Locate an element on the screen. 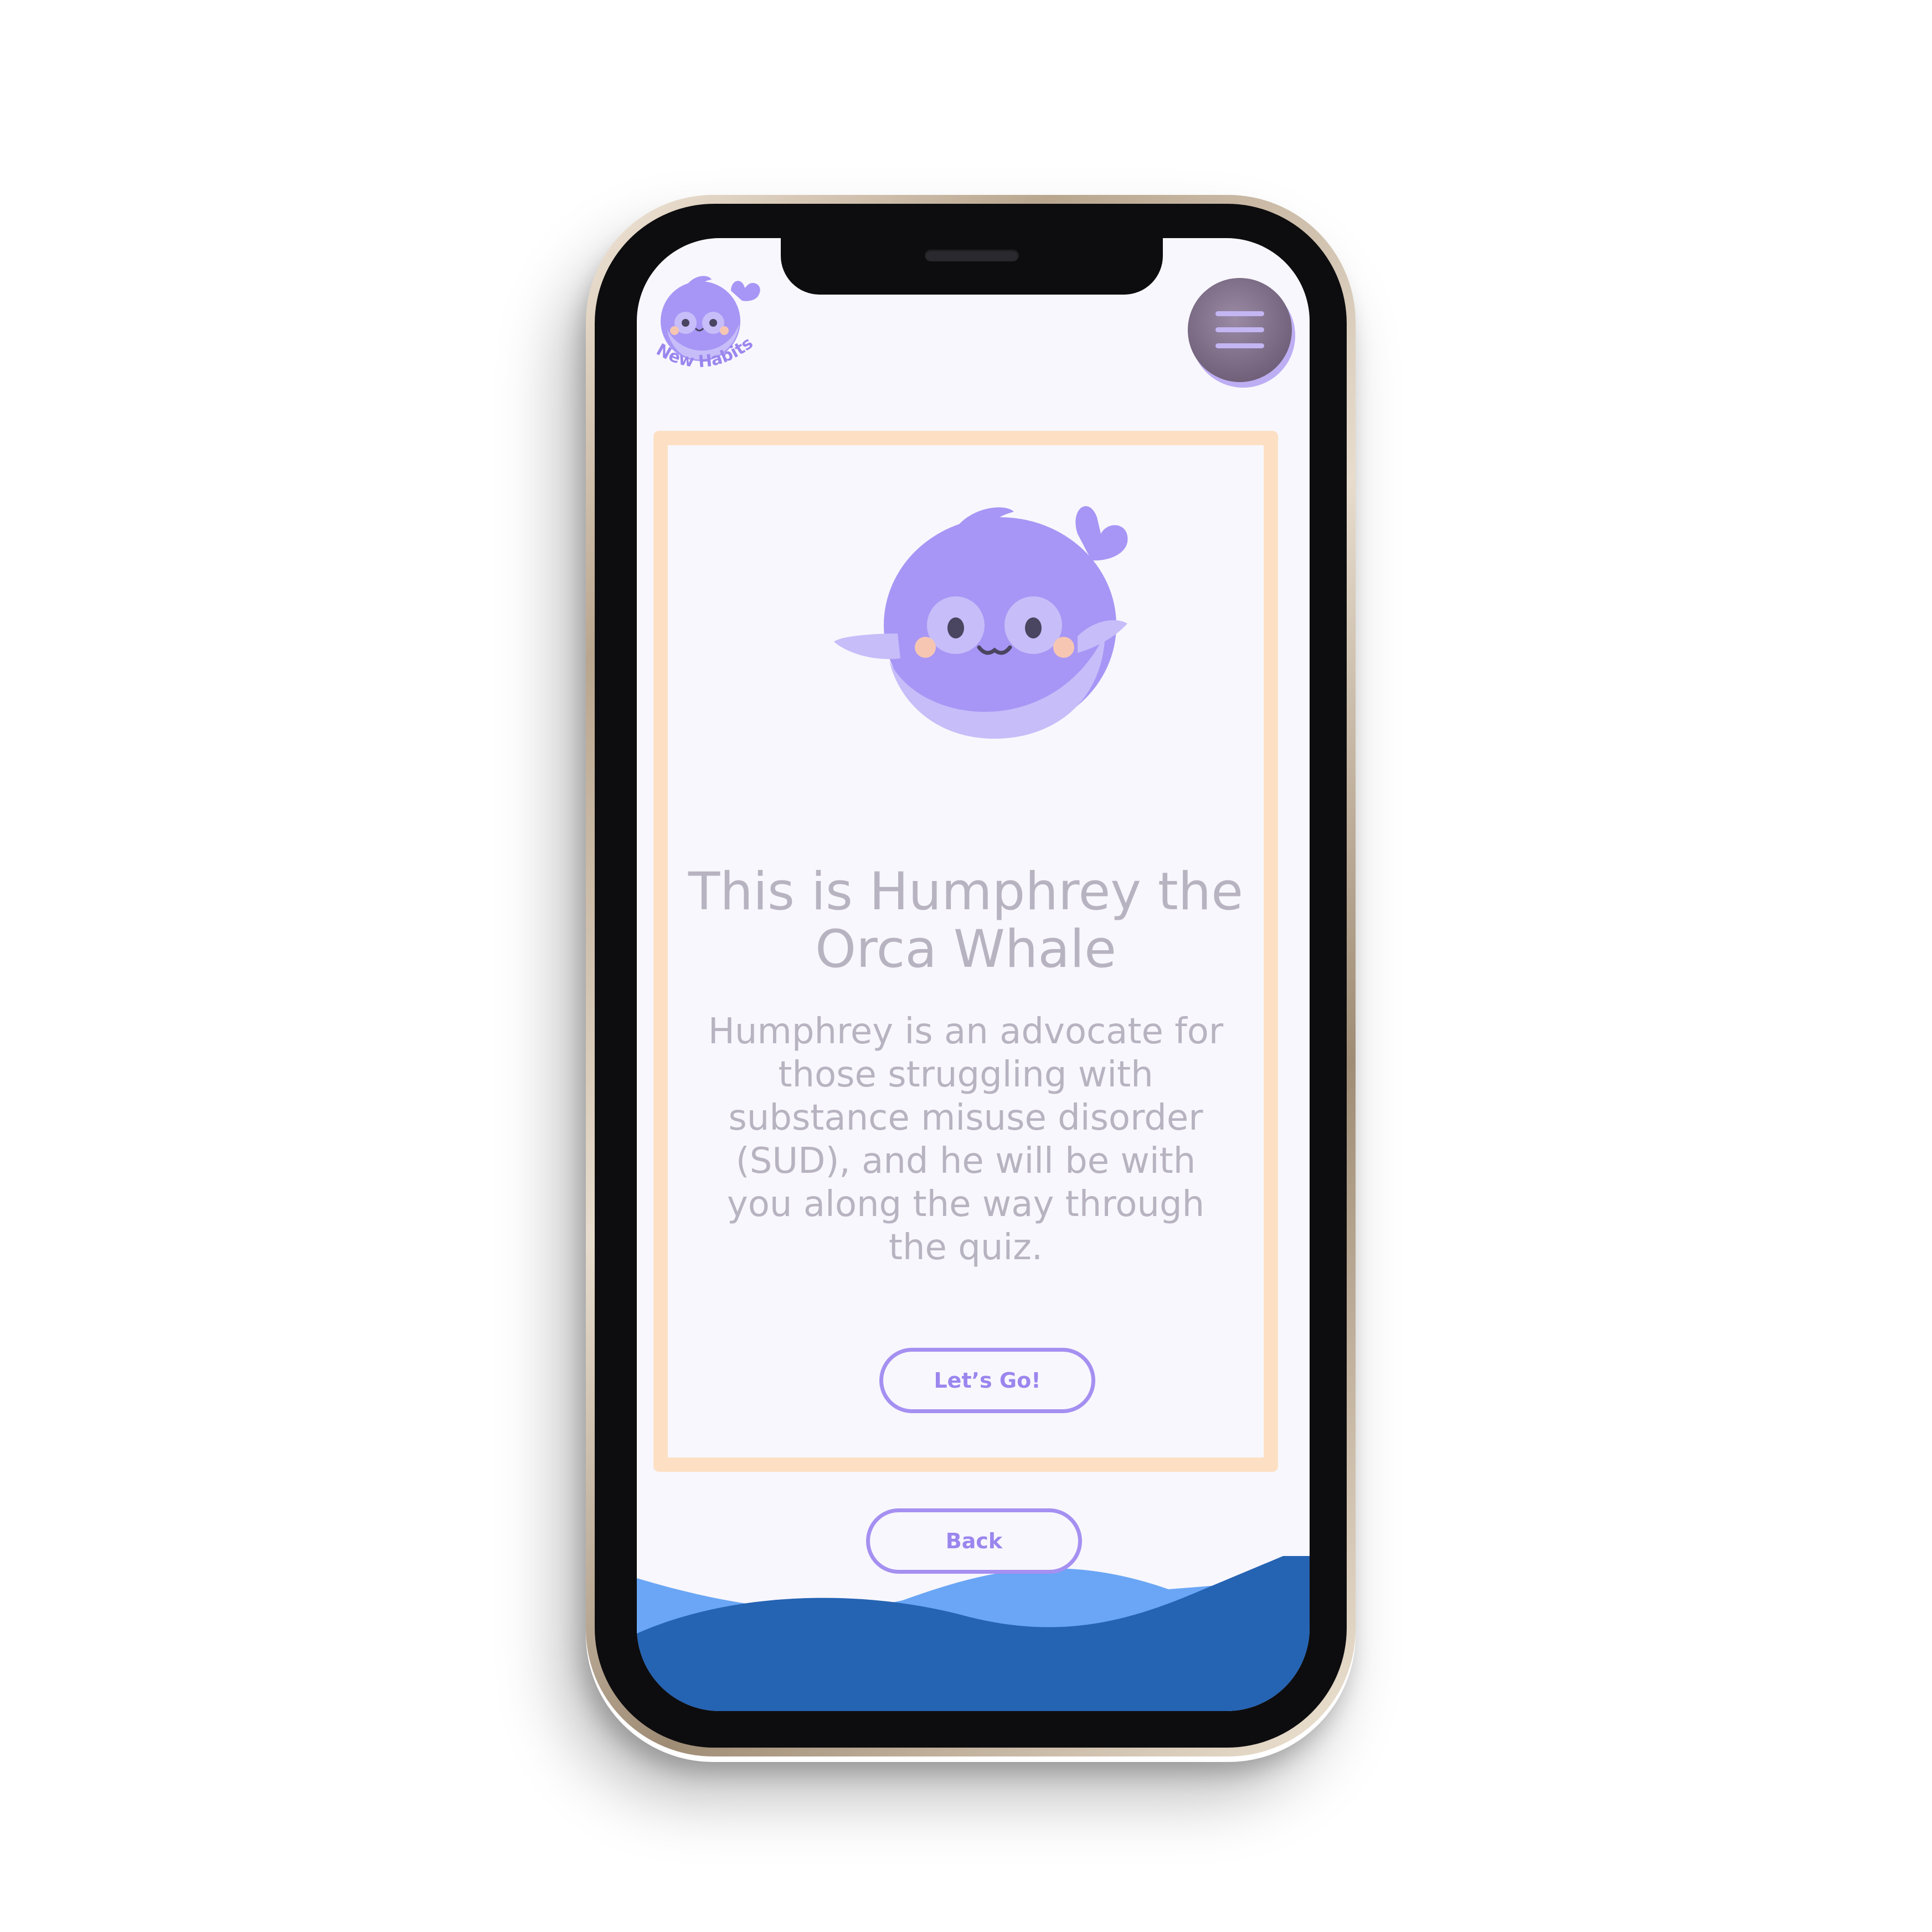  phone-notch is located at coordinates (972, 264).